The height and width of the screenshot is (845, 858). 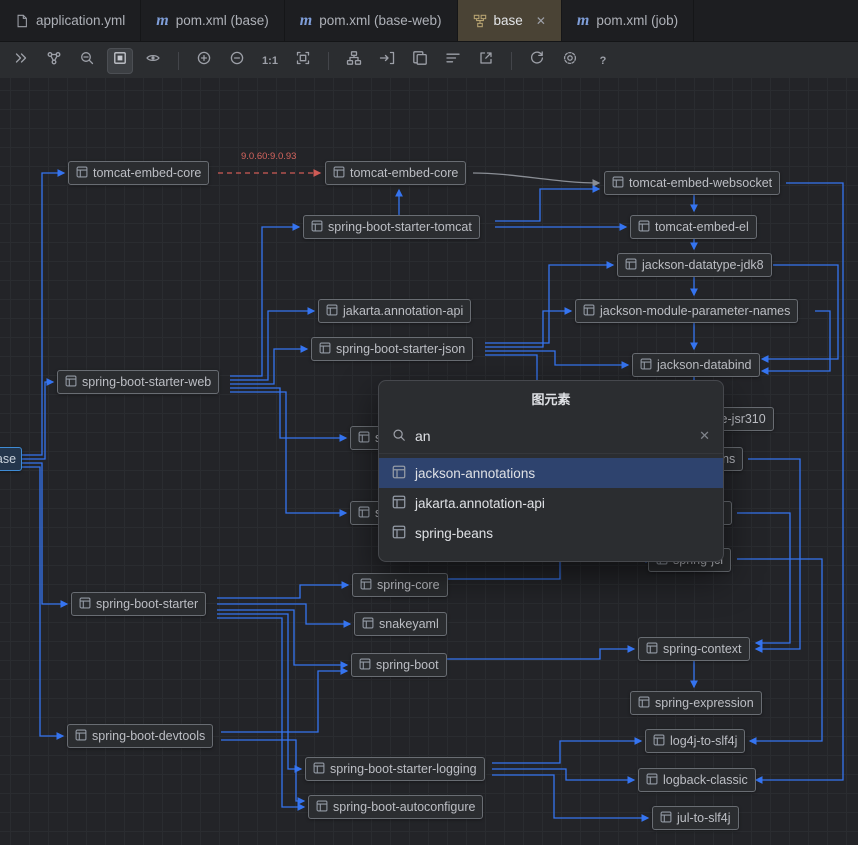 I want to click on popup-search-field: an ✕, so click(x=551, y=436).